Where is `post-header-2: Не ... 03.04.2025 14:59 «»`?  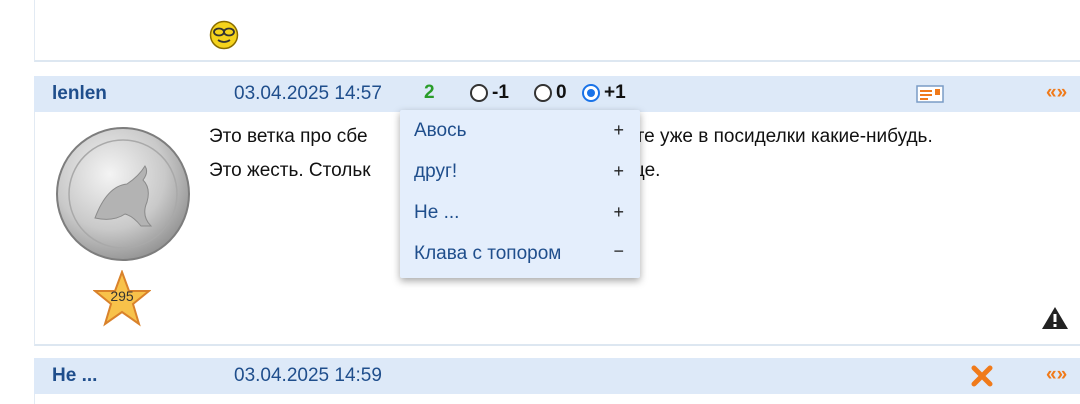 post-header-2: Не ... 03.04.2025 14:59 «» is located at coordinates (557, 376).